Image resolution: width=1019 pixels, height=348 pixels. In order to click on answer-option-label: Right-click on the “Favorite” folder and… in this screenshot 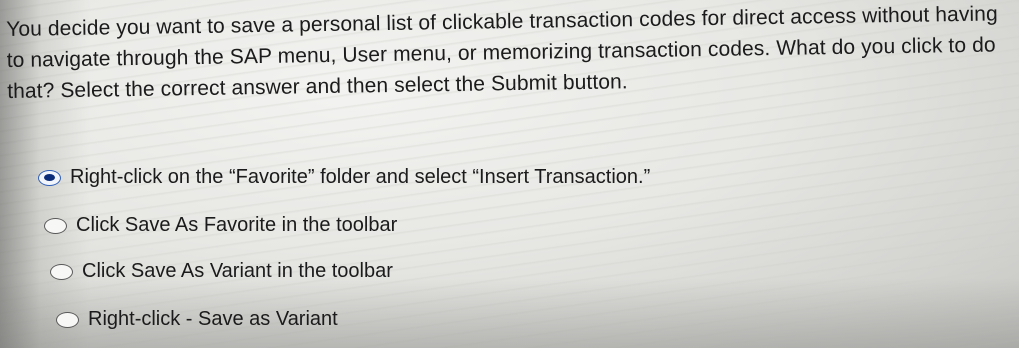, I will do `click(360, 177)`.